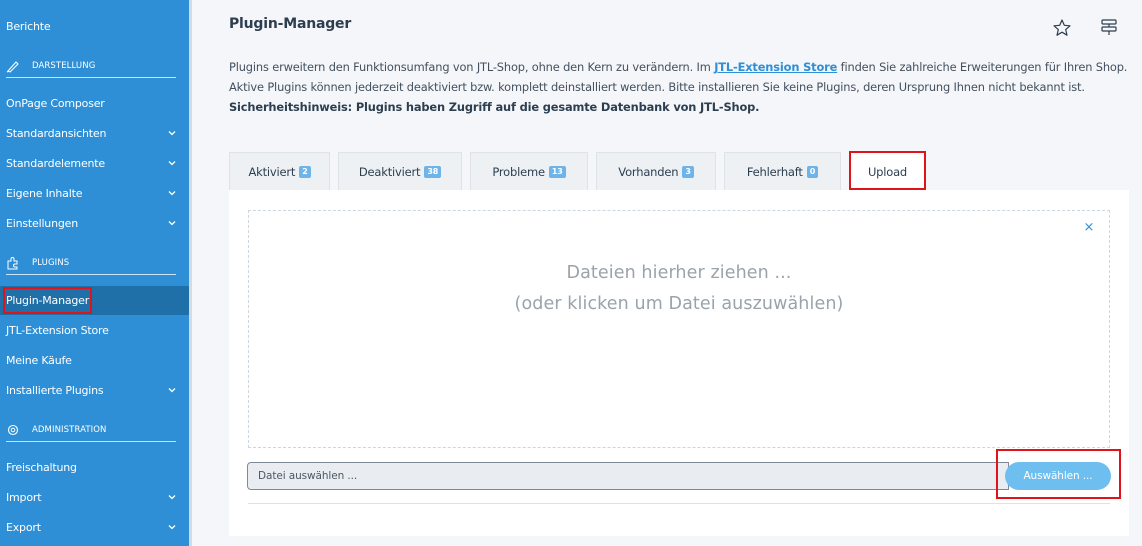  Describe the element at coordinates (94, 223) in the screenshot. I see `sidebar-item-einstellungen: Einstellungen` at that location.